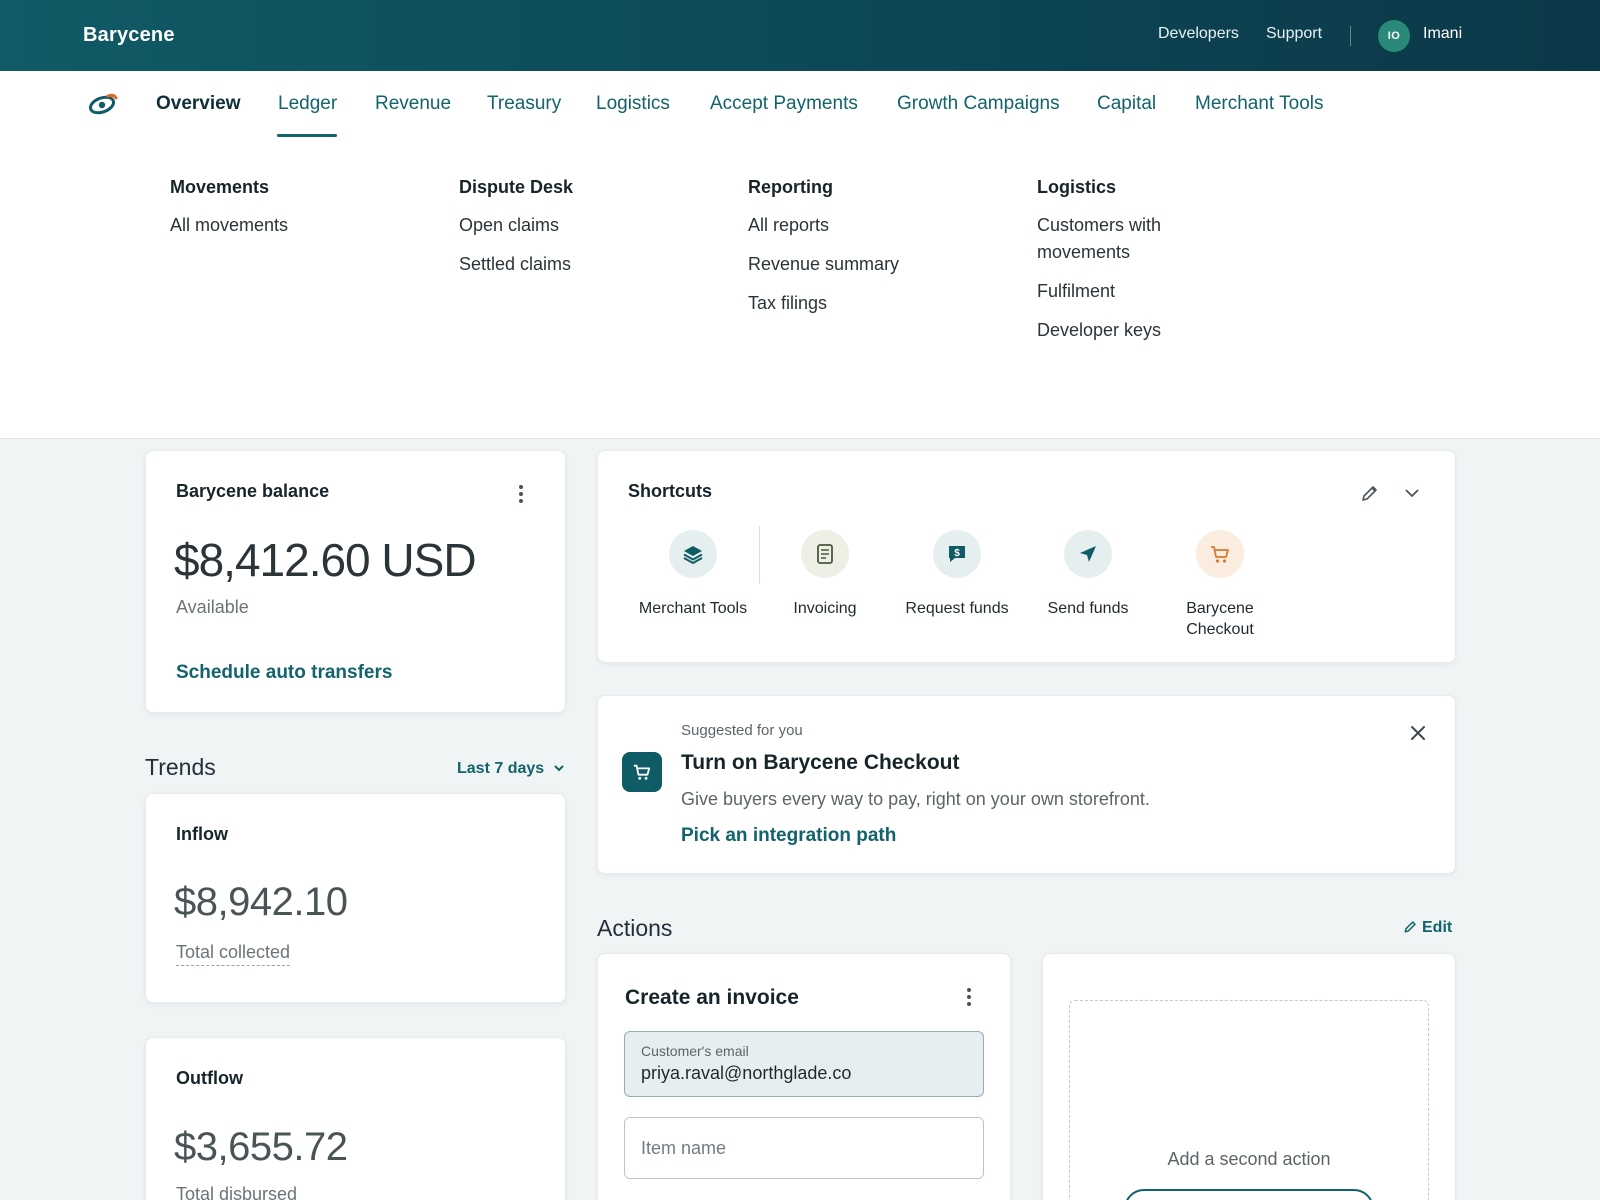 The width and height of the screenshot is (1600, 1200). I want to click on brand-name: Barycene, so click(129, 35).